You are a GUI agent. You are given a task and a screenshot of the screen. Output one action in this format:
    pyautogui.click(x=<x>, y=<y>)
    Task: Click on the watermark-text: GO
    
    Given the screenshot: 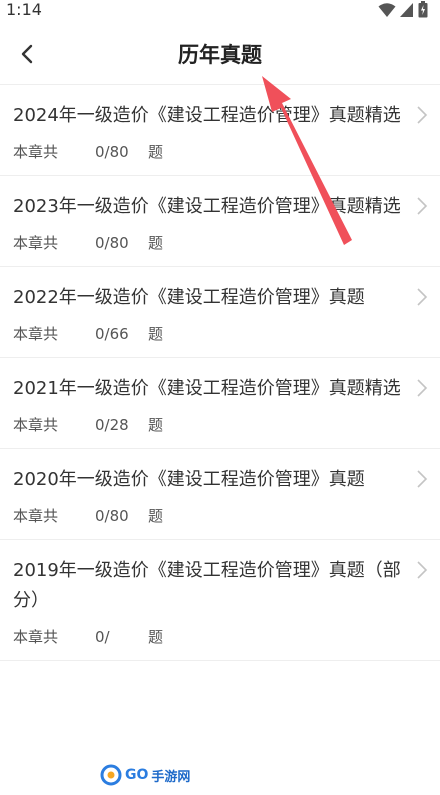 What is the action you would take?
    pyautogui.click(x=137, y=775)
    